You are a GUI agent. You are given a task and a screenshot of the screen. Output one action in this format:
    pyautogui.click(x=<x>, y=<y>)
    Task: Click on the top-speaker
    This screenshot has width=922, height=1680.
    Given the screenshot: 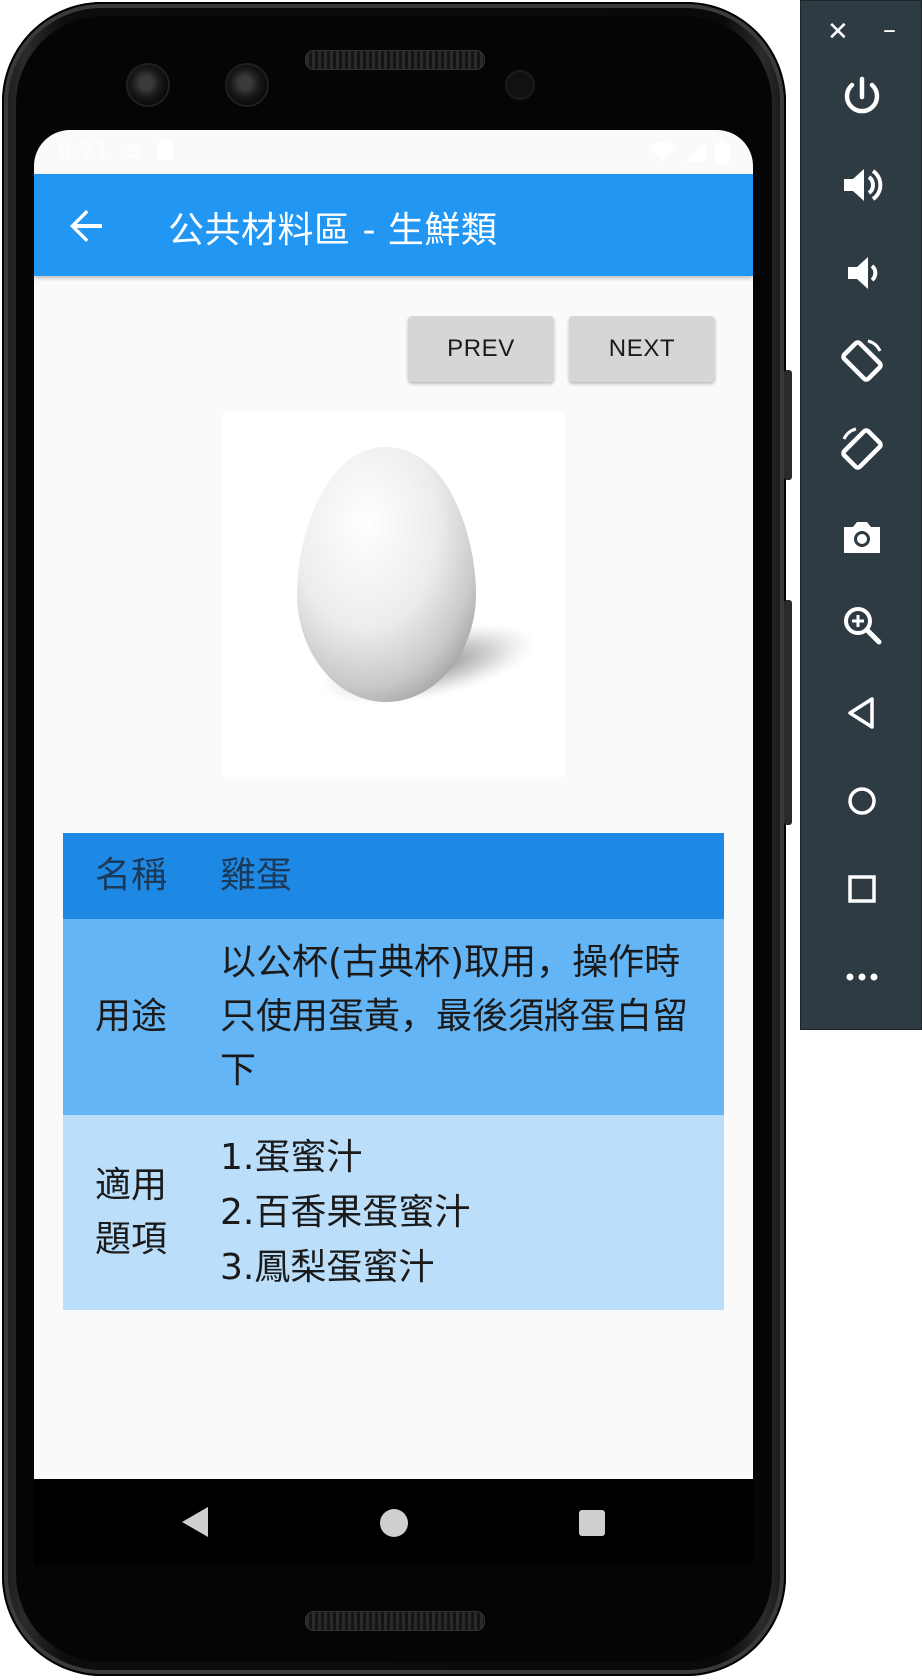 What is the action you would take?
    pyautogui.click(x=395, y=60)
    